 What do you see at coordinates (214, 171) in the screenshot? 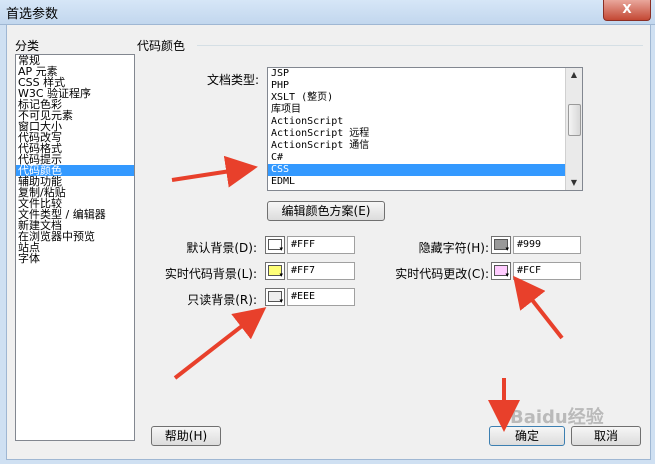
I see `arrow-to-css` at bounding box center [214, 171].